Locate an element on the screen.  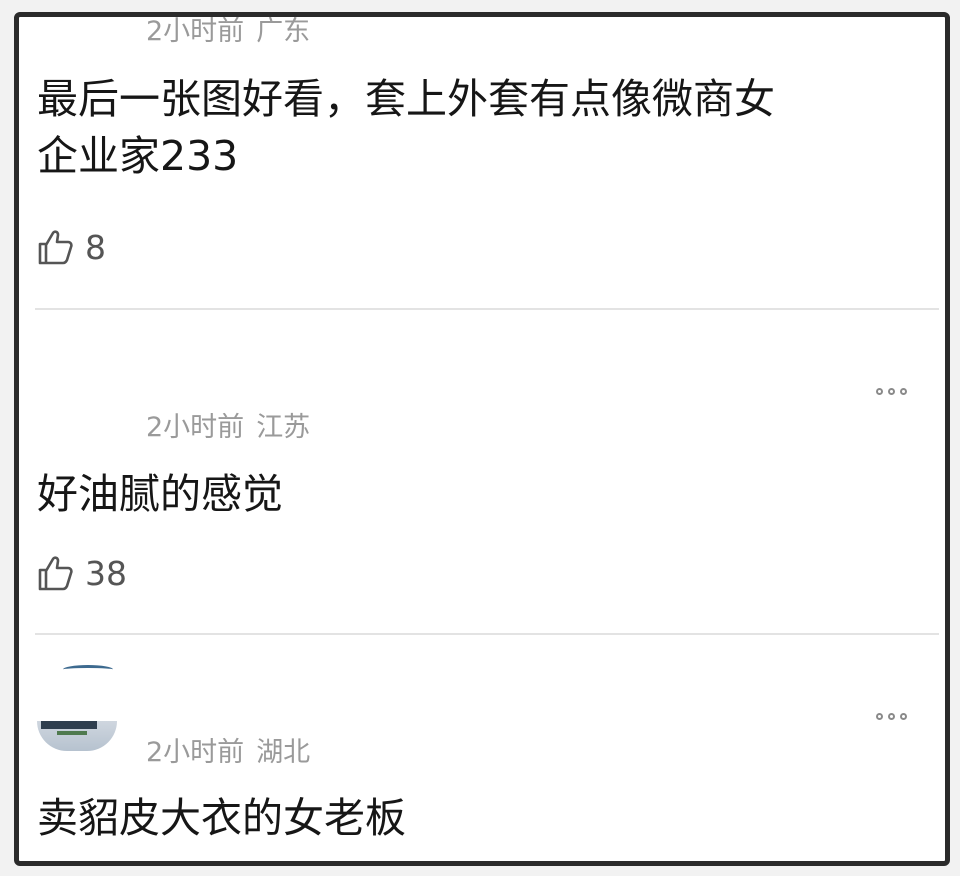
comment-text: 最后一张图好看，套上外套有点像微商女 企业家233 is located at coordinates (477, 128).